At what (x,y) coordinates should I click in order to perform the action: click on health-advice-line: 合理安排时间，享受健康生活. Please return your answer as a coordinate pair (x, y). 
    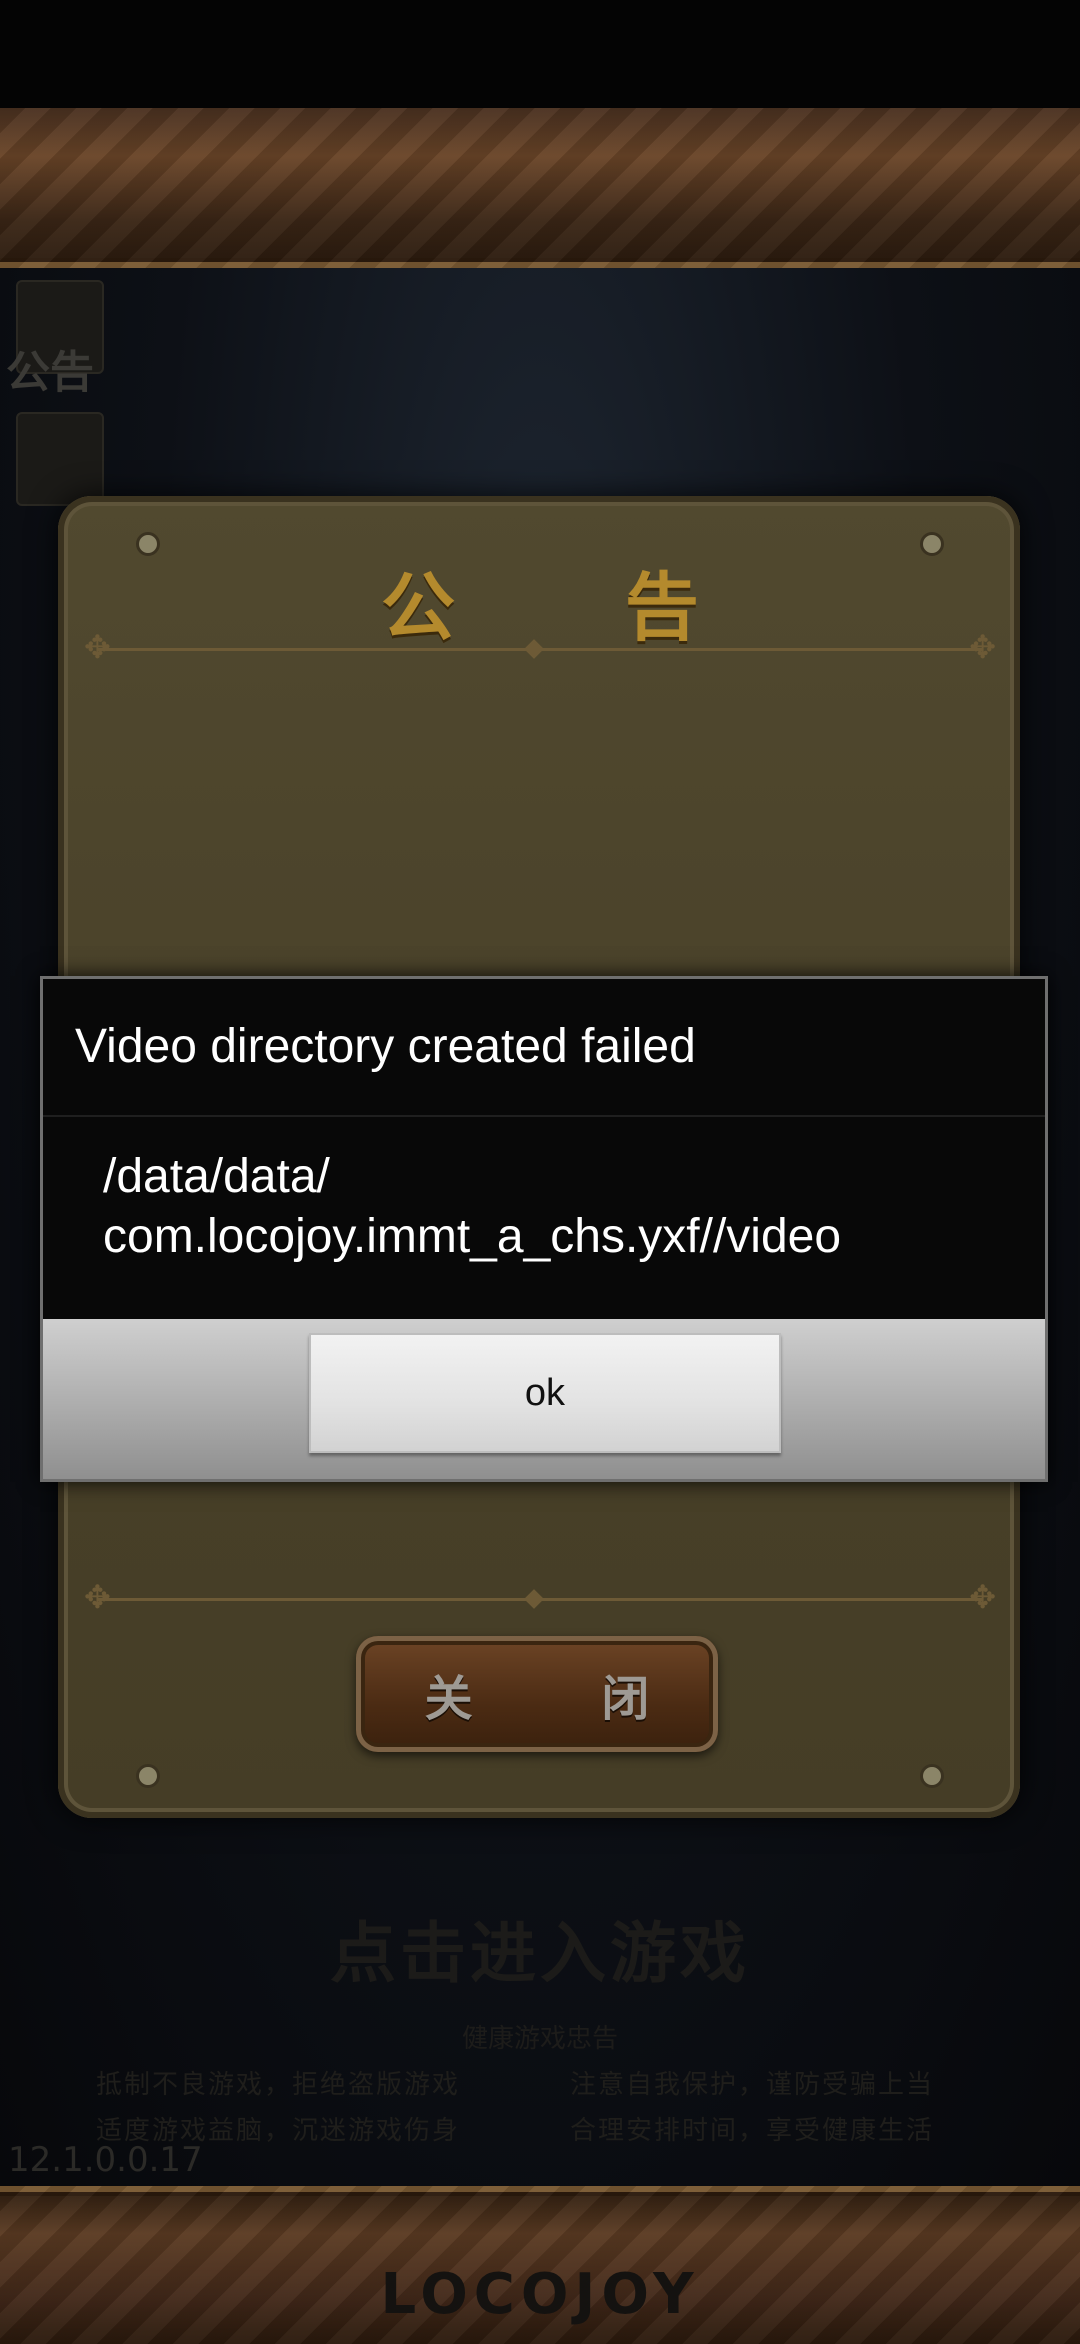
    Looking at the image, I should click on (752, 2131).